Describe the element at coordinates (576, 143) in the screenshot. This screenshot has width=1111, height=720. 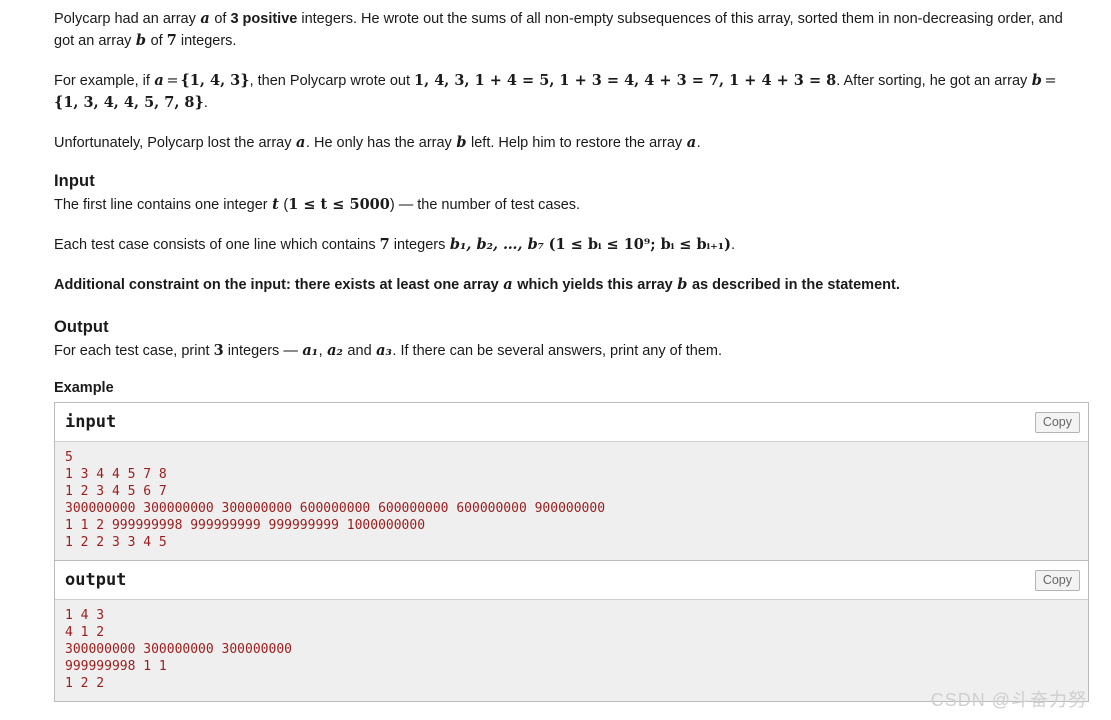
I see `p3-text-mid2: left. Help him to restore the array` at that location.